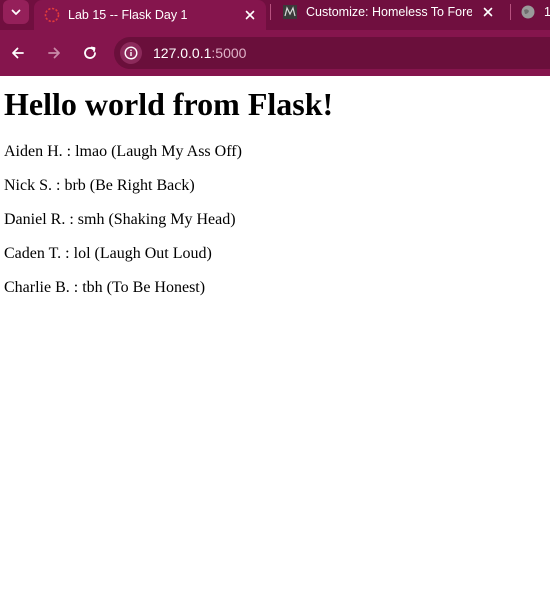 The image size is (550, 592). I want to click on address-bar: 127.0.0.1:5000, so click(332, 53).